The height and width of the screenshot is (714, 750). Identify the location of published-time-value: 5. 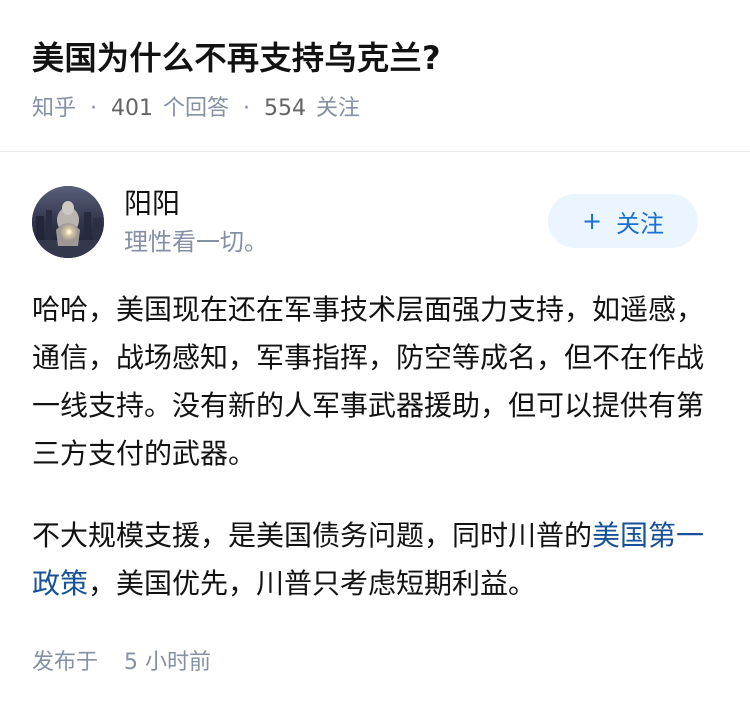
(131, 662).